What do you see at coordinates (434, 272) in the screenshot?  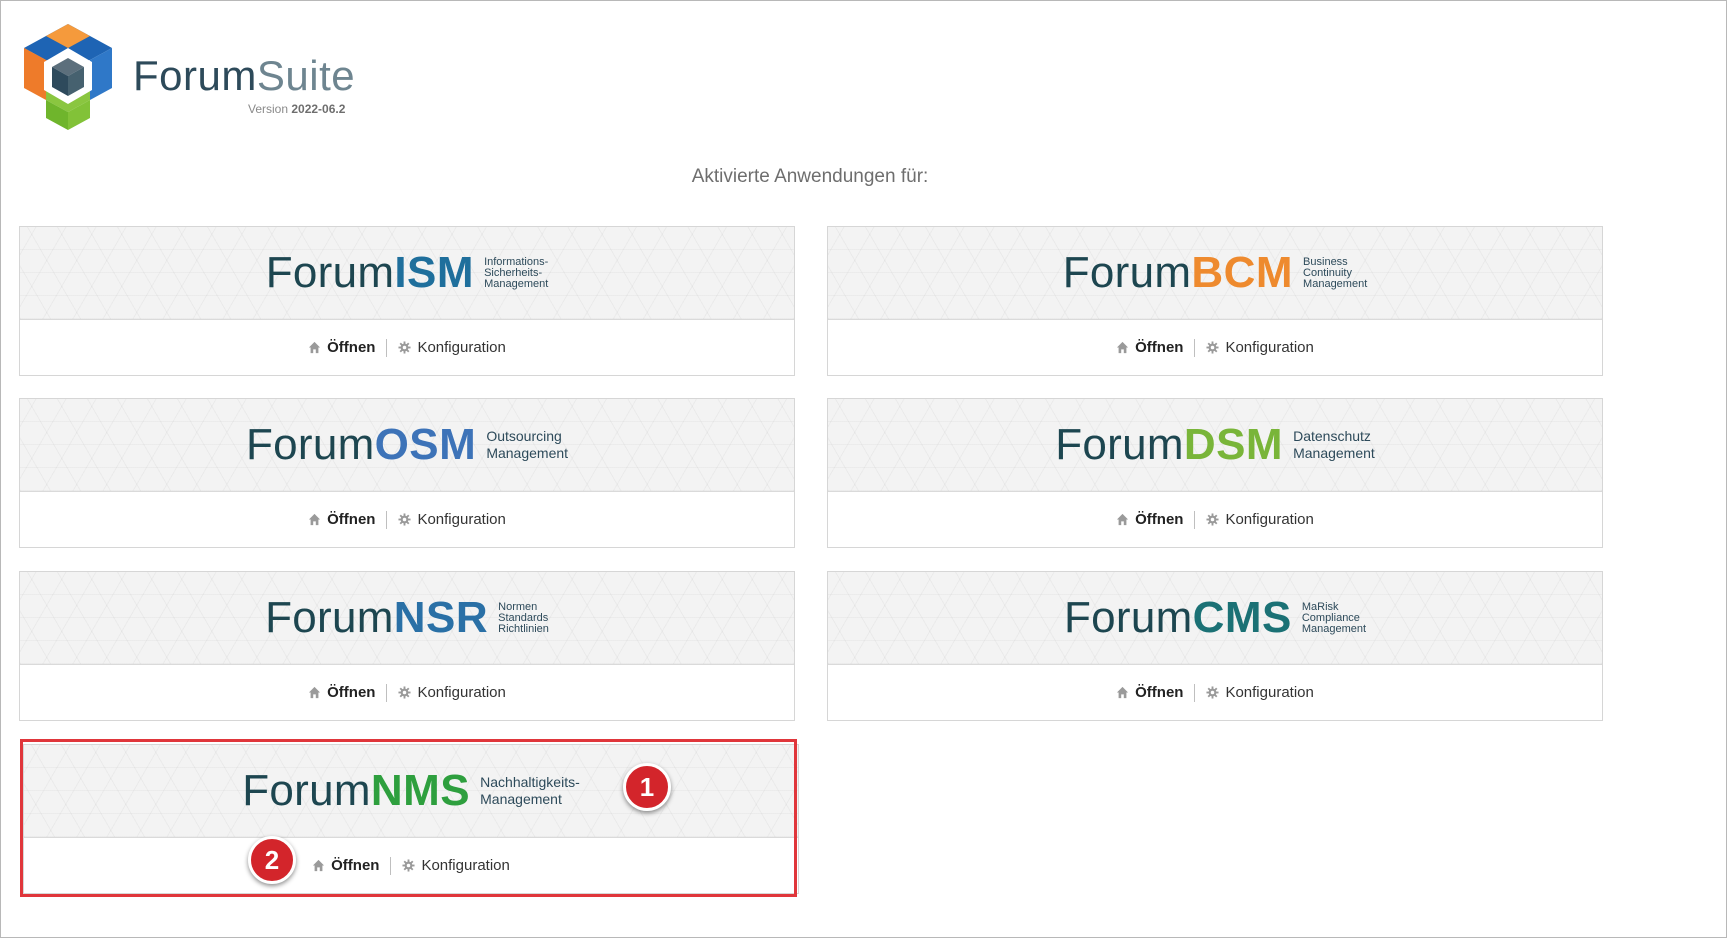 I see `product-acronym: ISM` at bounding box center [434, 272].